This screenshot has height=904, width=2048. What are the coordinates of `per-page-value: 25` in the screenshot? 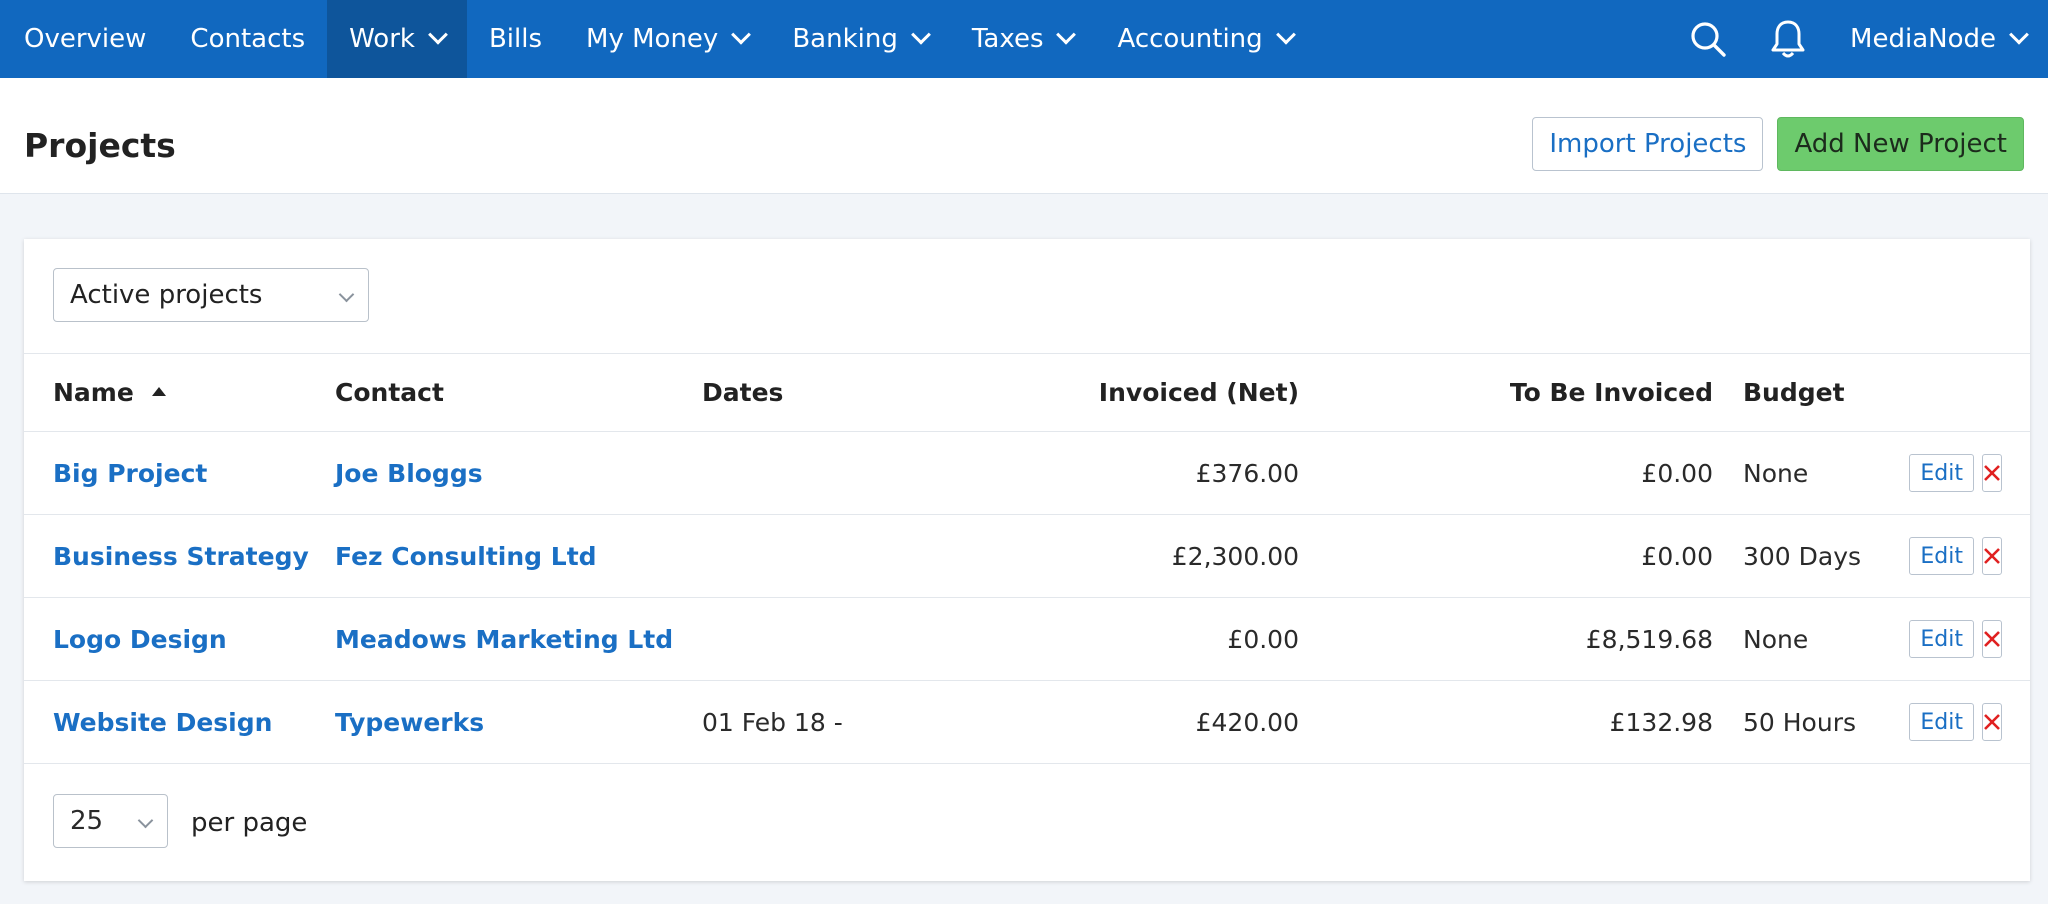 It's located at (87, 821).